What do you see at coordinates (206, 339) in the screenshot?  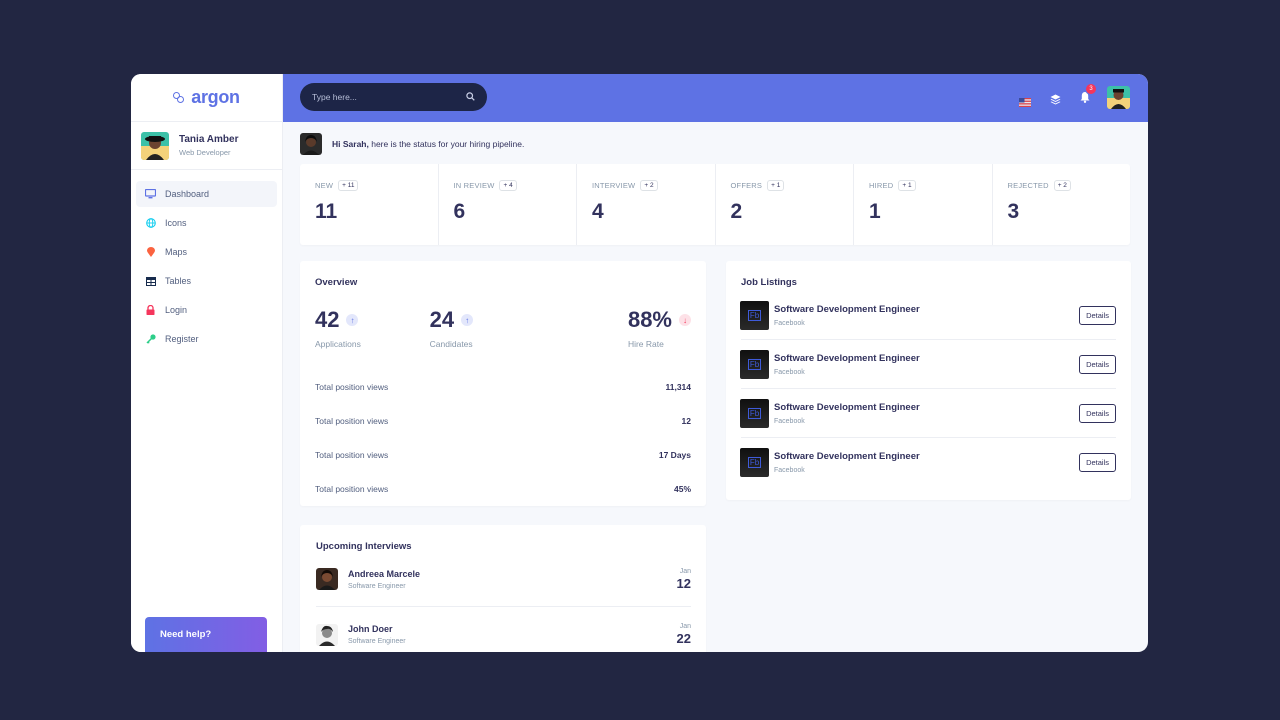 I see `sidebar-item-register: Register` at bounding box center [206, 339].